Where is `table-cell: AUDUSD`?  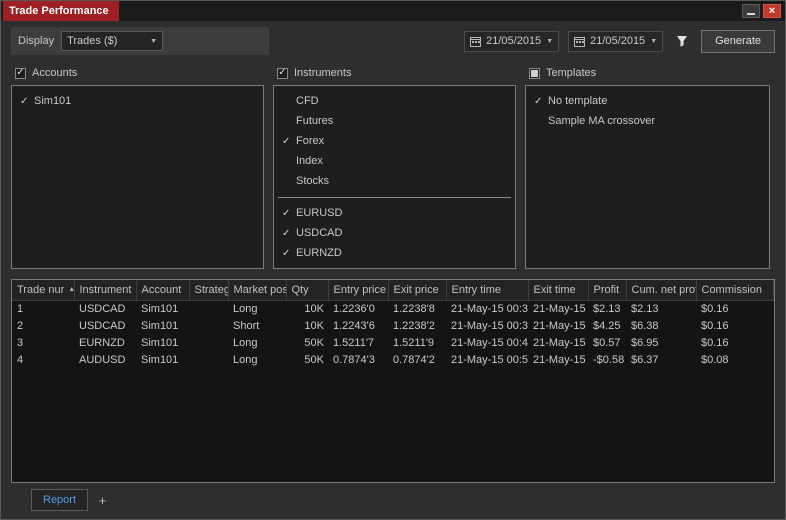 table-cell: AUDUSD is located at coordinates (102, 360).